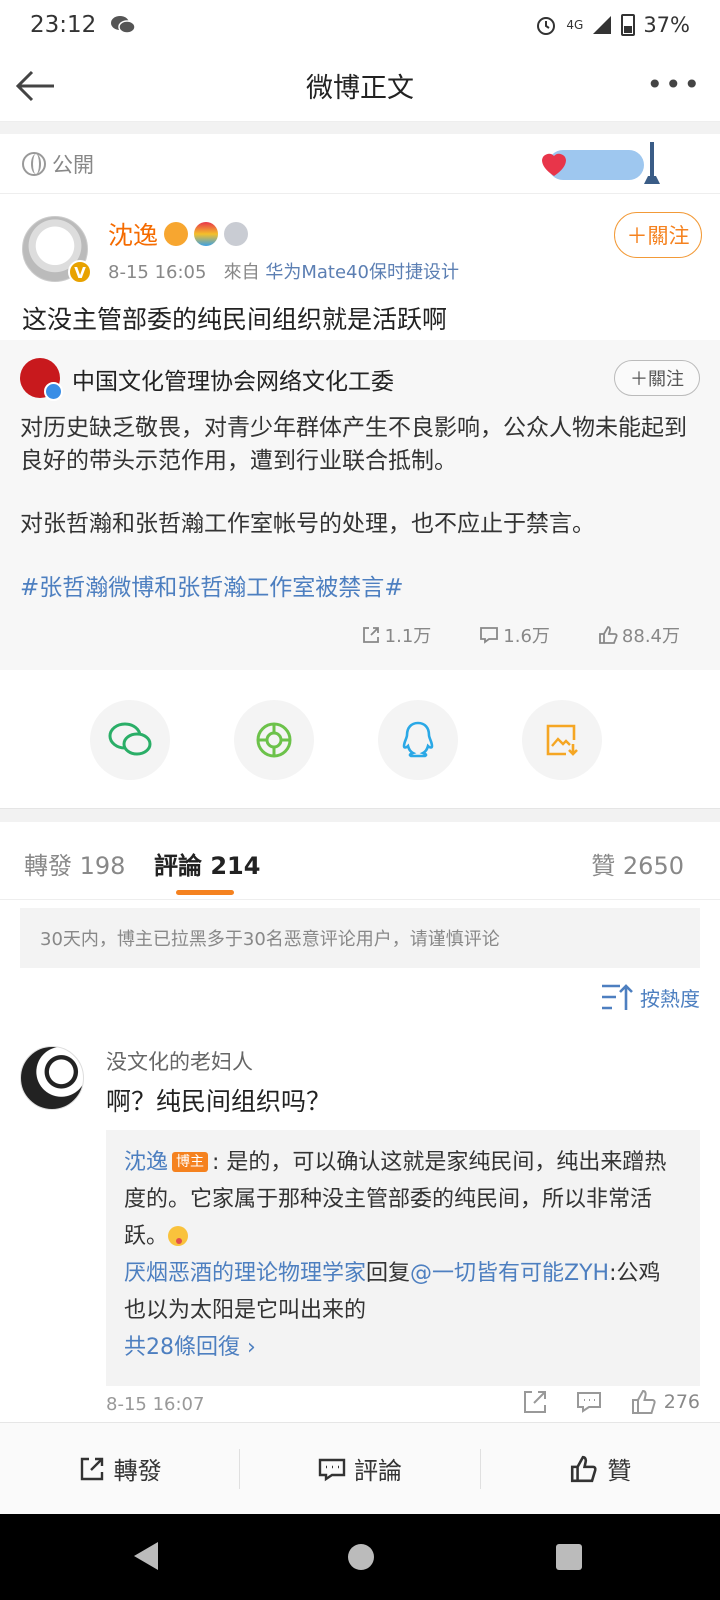  Describe the element at coordinates (388, 1273) in the screenshot. I see `reply-2-mid: 回复` at that location.